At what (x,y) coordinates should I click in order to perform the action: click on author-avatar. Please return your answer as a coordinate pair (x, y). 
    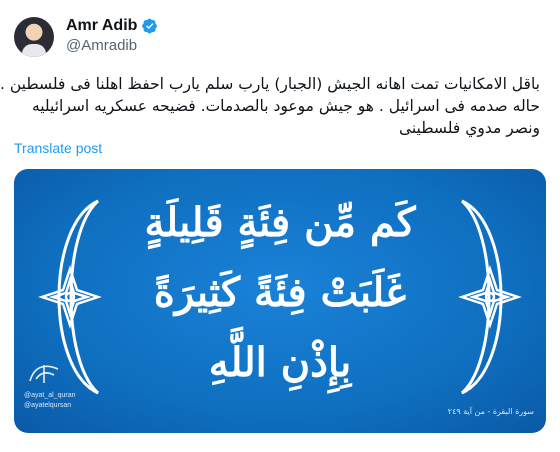
    Looking at the image, I should click on (34, 37).